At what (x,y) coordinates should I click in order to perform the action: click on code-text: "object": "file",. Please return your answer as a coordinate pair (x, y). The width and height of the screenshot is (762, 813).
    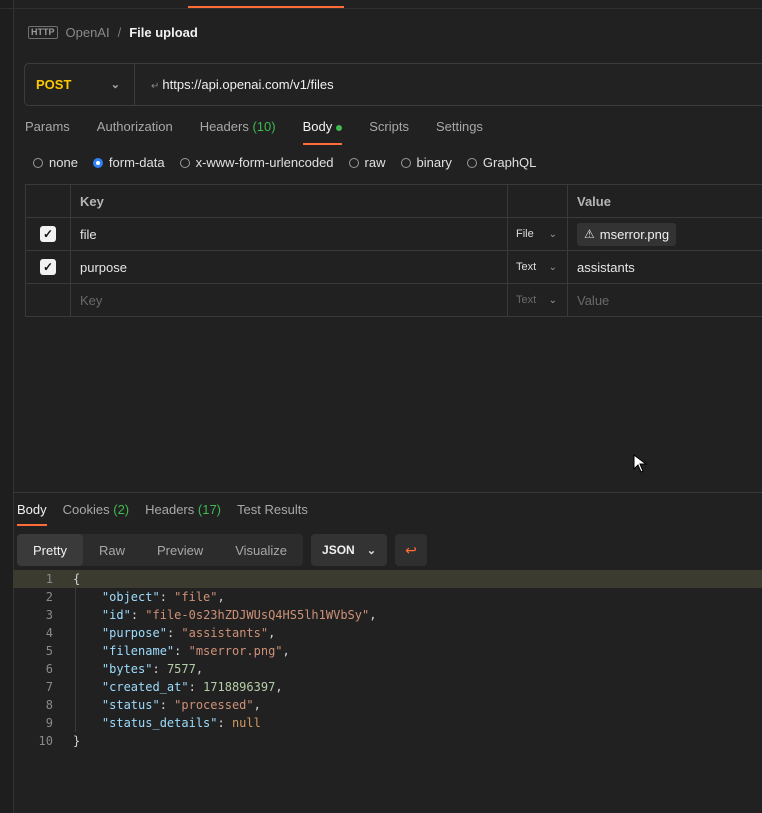
    Looking at the image, I should click on (163, 597).